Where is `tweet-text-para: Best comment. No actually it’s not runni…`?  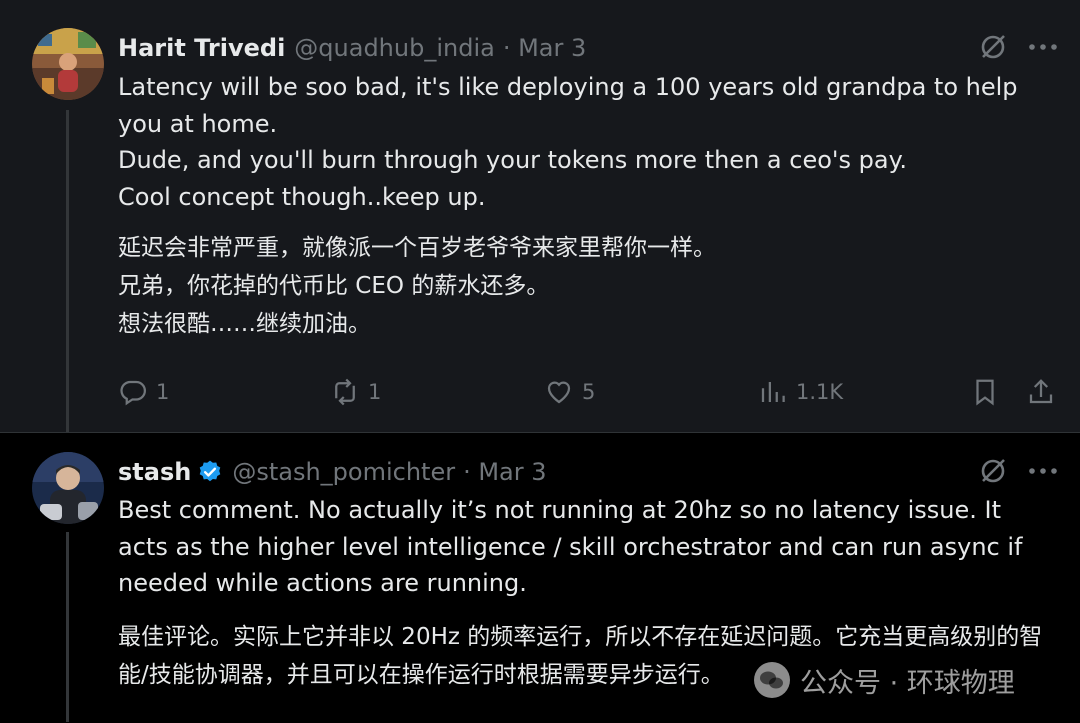 tweet-text-para: Best comment. No actually it’s not runni… is located at coordinates (570, 546).